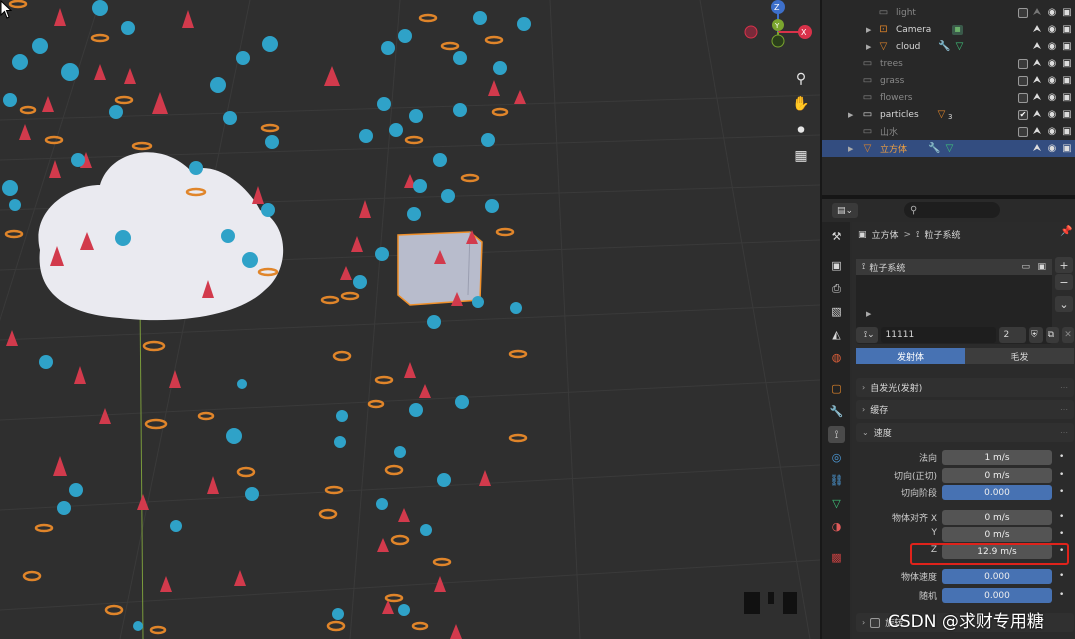 The image size is (1075, 639). Describe the element at coordinates (997, 576) in the screenshot. I see `object-velocity-field: 0.000` at that location.